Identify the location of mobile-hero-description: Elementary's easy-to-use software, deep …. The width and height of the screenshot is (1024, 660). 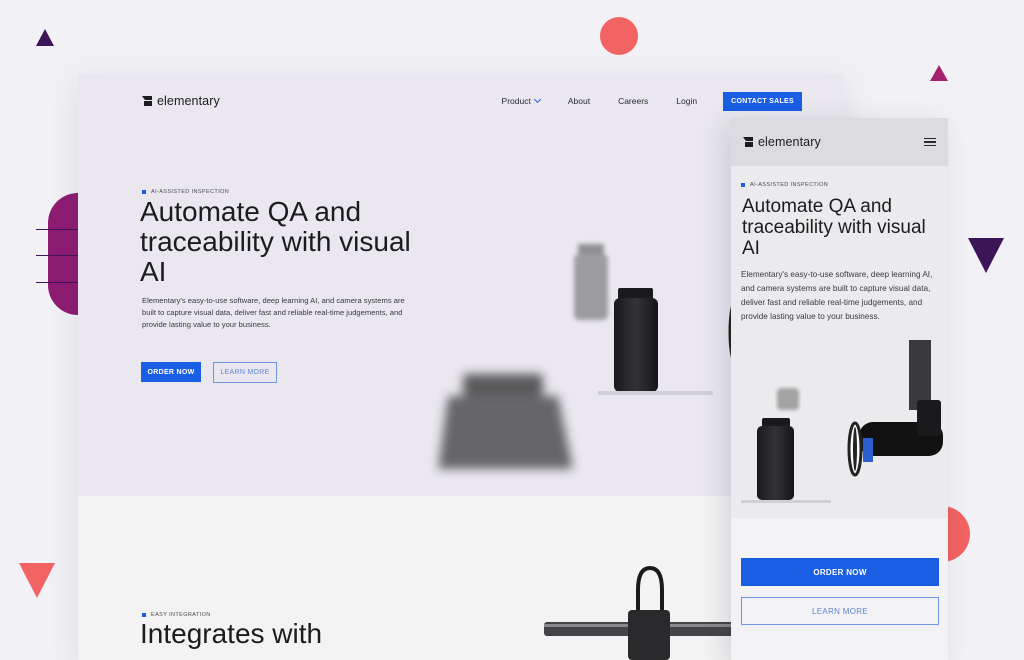
(837, 295).